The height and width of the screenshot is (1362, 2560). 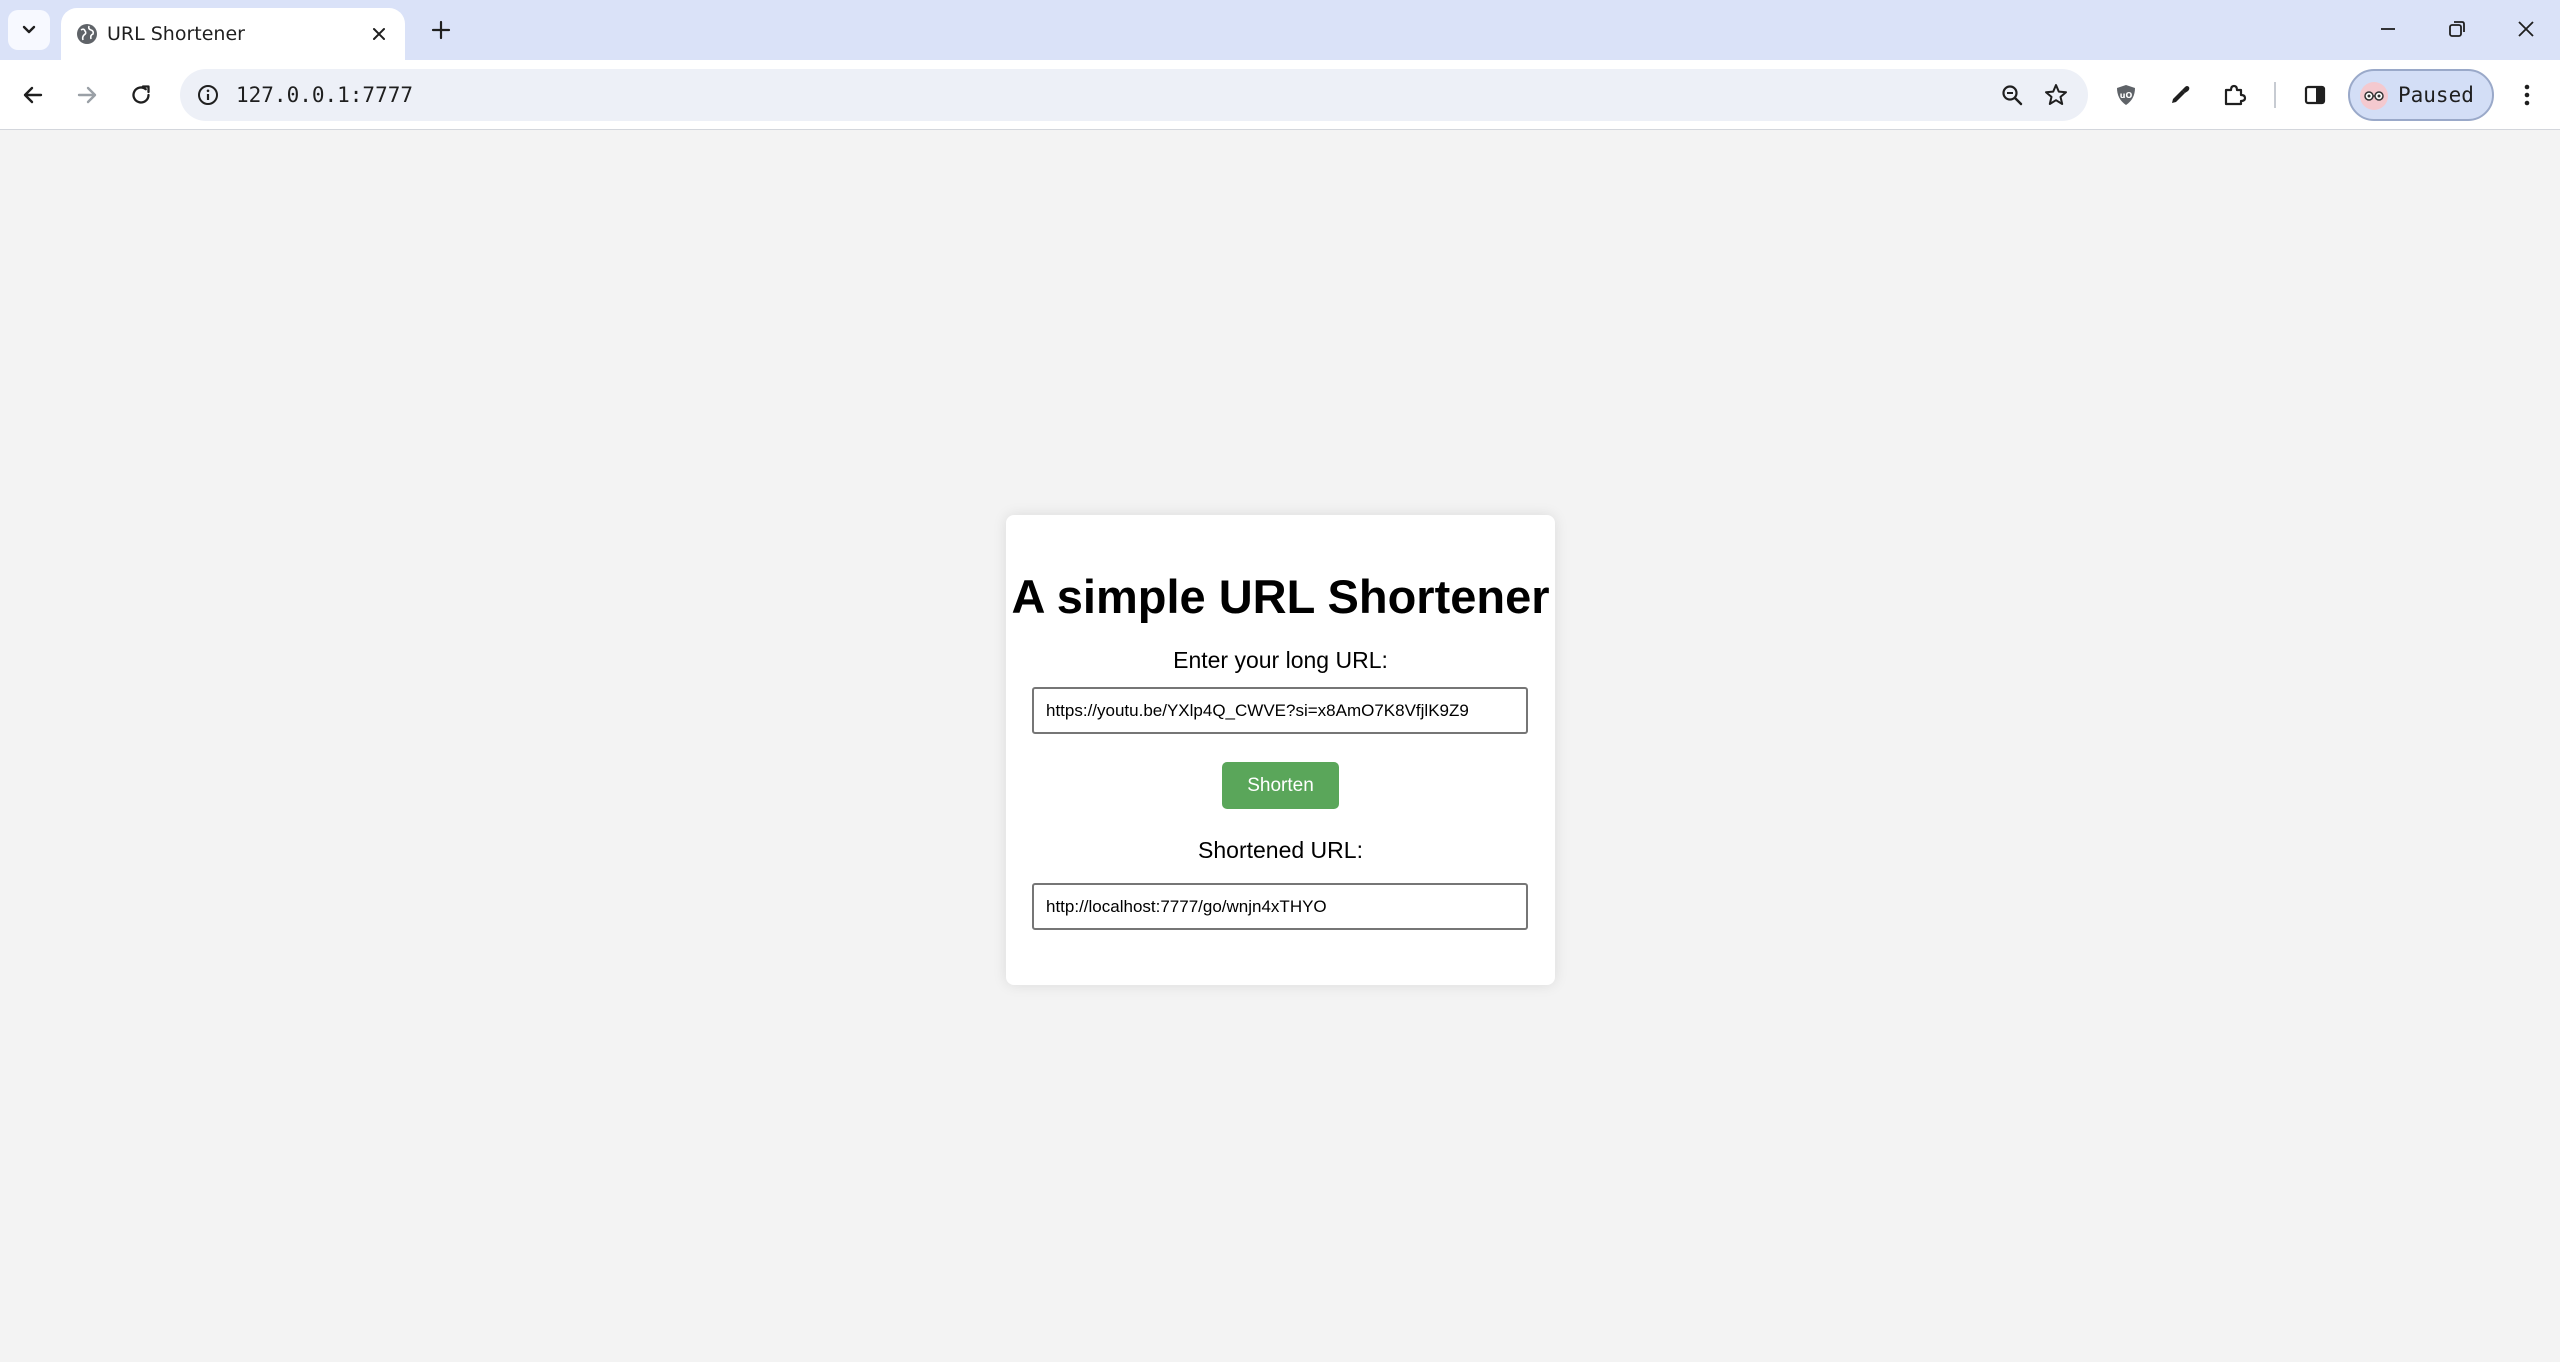 I want to click on close-window-button, so click(x=2526, y=29).